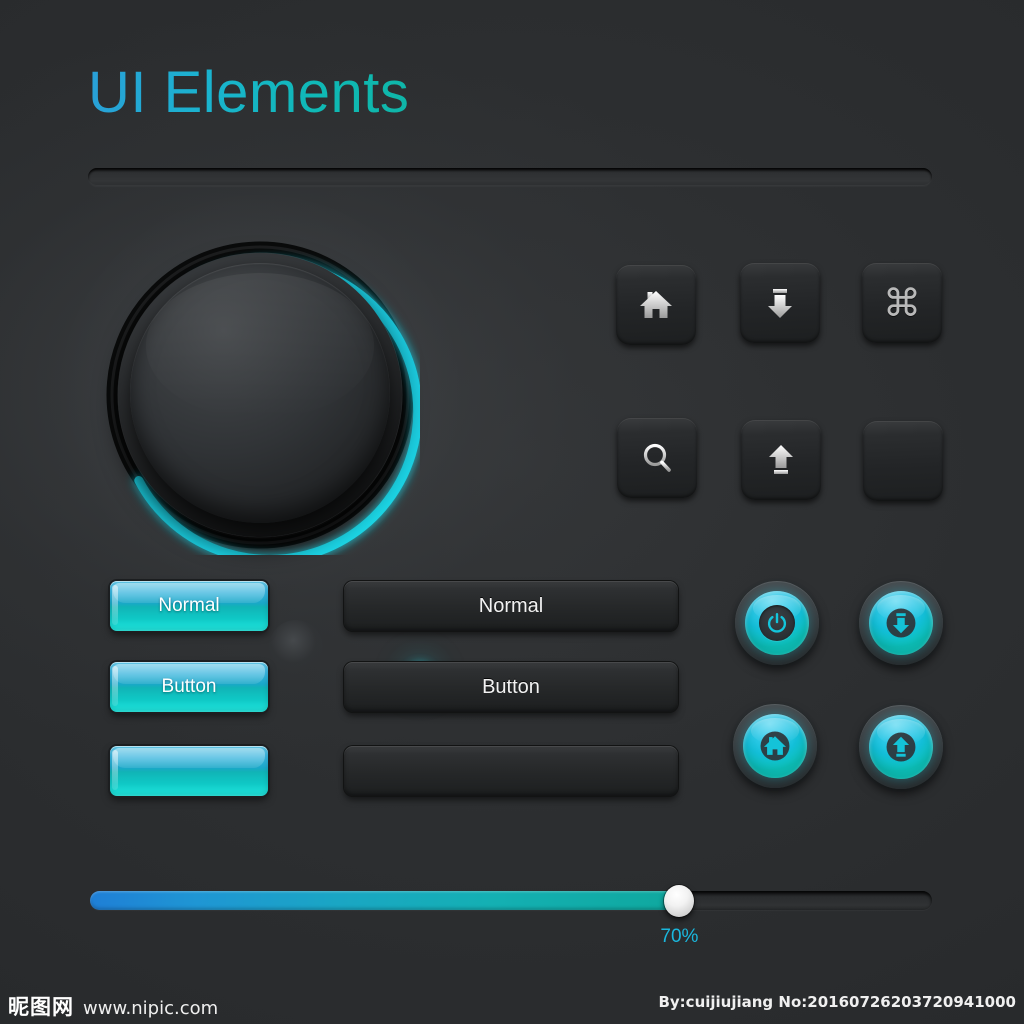 The image size is (1024, 1024). I want to click on dark-button-label: Normal, so click(511, 605).